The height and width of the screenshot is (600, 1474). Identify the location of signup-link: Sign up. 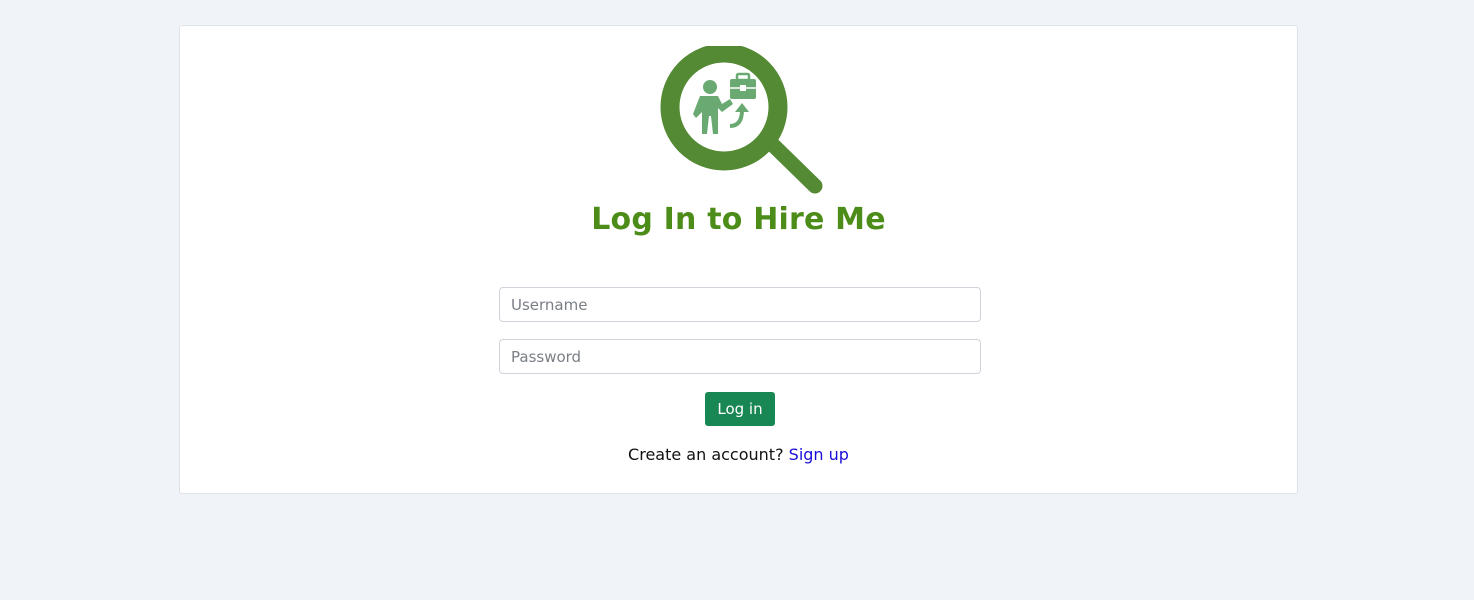
(819, 454).